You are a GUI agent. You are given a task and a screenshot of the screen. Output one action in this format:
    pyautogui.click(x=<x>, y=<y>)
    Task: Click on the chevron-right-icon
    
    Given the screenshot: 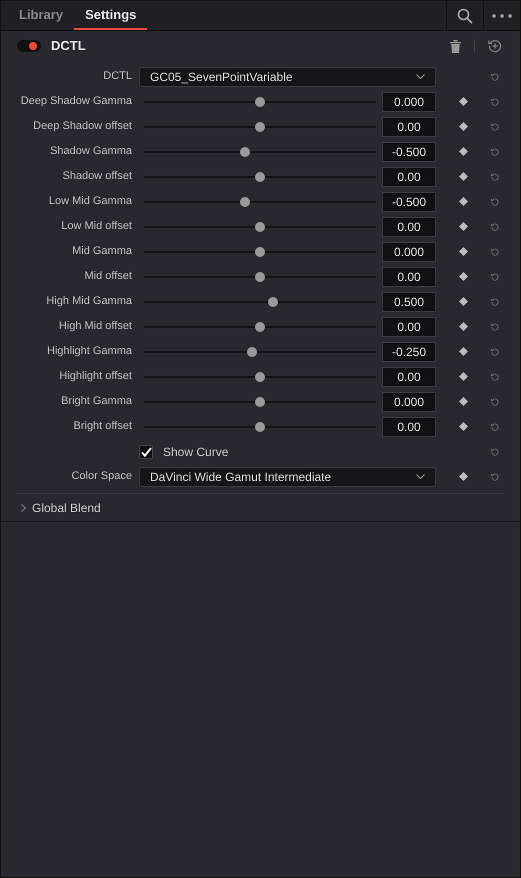 What is the action you would take?
    pyautogui.click(x=23, y=508)
    